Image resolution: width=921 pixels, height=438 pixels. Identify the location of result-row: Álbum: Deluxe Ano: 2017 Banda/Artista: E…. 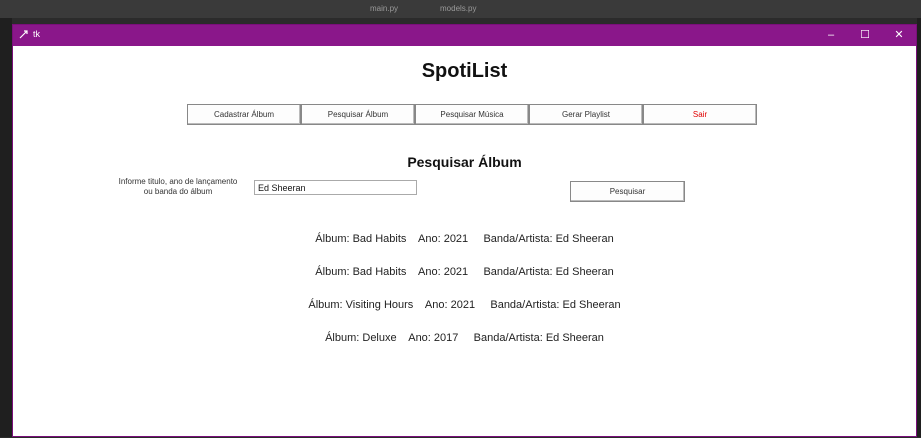
(464, 338).